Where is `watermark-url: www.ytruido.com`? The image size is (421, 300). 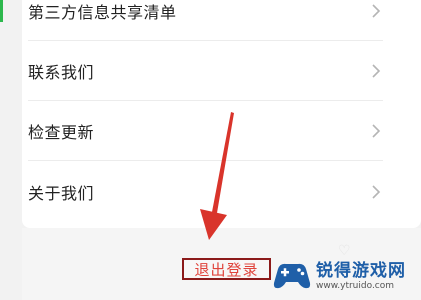 watermark-url: www.ytruido.com is located at coordinates (355, 285).